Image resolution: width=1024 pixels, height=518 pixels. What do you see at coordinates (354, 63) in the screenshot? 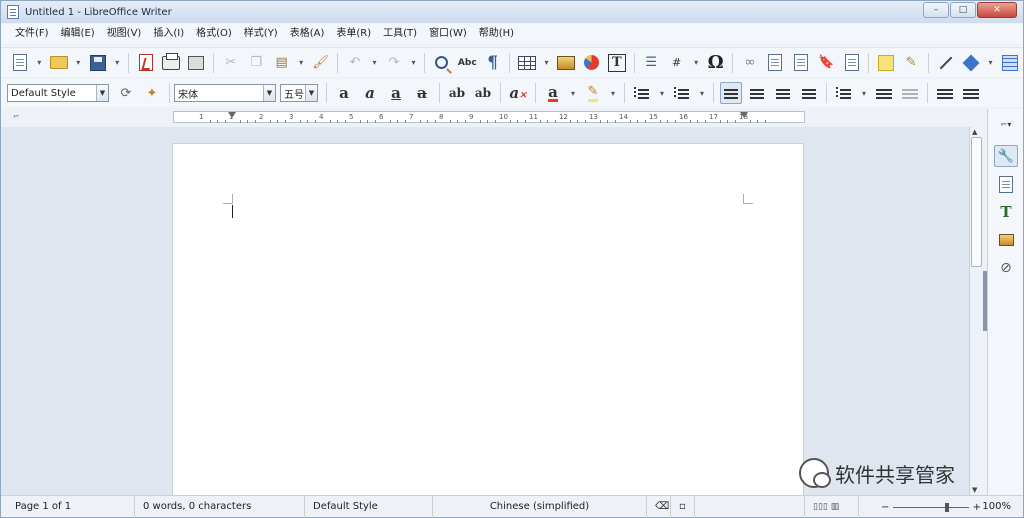
I see `undo-button: ↶` at bounding box center [354, 63].